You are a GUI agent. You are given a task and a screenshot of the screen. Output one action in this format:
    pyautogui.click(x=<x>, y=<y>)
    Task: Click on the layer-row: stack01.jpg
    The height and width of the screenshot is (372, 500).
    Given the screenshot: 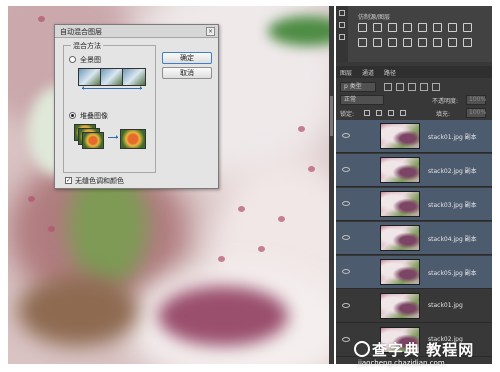 What is the action you would take?
    pyautogui.click(x=414, y=306)
    